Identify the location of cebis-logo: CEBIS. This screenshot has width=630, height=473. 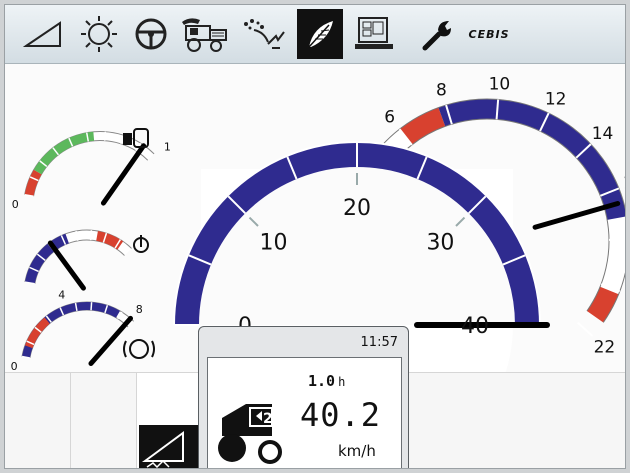
(489, 34).